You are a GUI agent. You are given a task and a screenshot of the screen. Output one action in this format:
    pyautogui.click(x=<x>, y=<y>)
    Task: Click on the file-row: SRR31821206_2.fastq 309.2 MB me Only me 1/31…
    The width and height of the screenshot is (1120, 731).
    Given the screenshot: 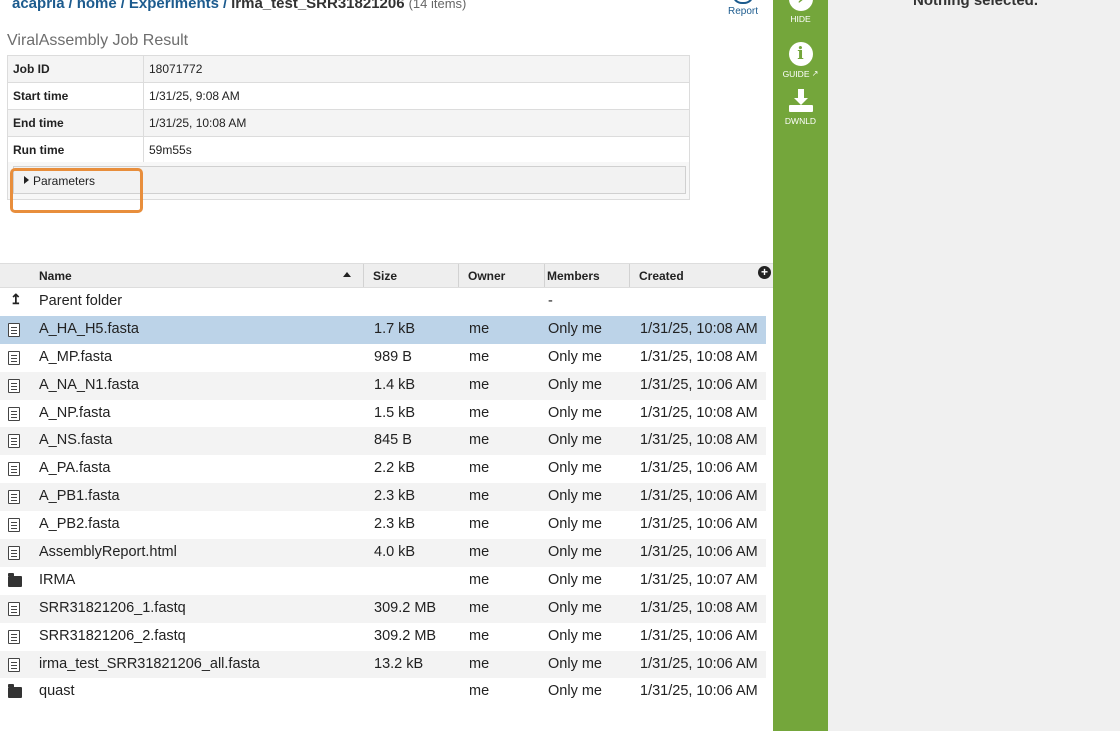 What is the action you would take?
    pyautogui.click(x=383, y=637)
    